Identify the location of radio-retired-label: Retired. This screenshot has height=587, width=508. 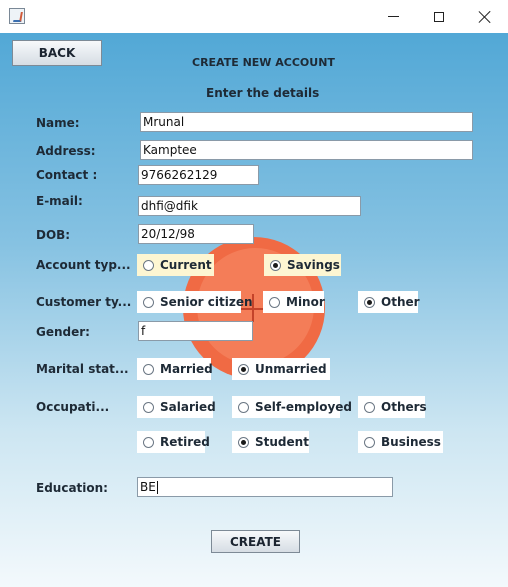
(185, 442).